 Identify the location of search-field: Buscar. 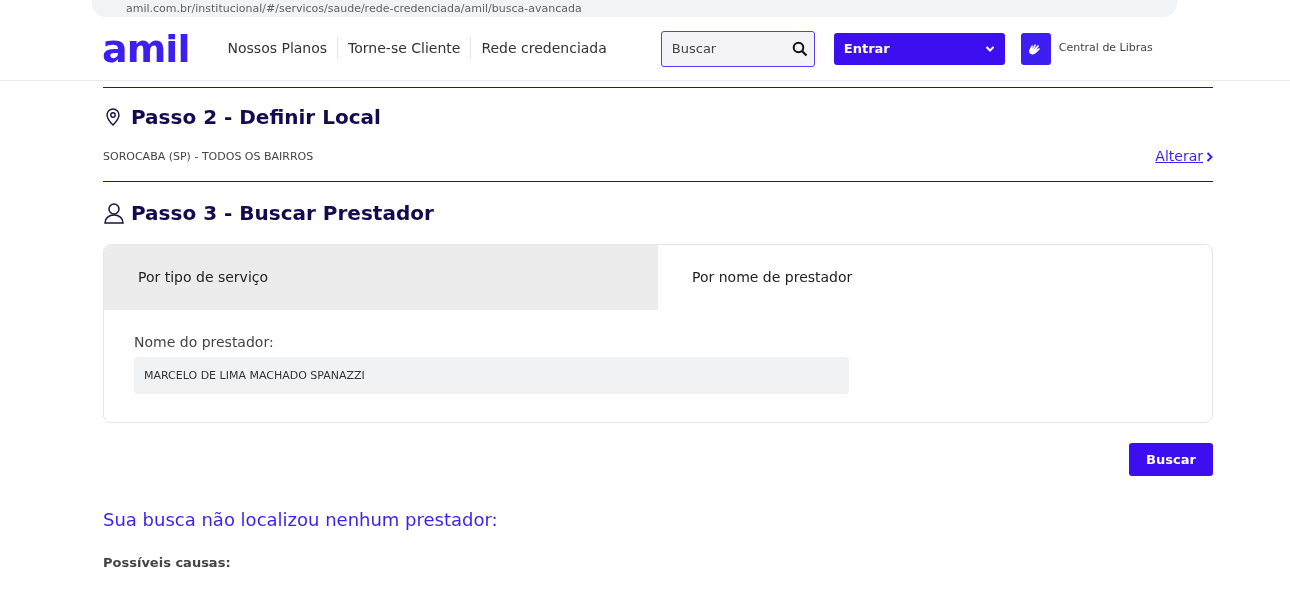
(737, 48).